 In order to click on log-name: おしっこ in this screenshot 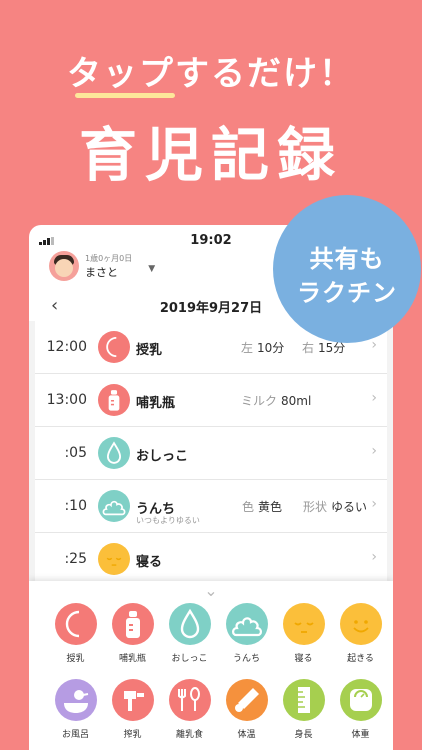, I will do `click(162, 456)`.